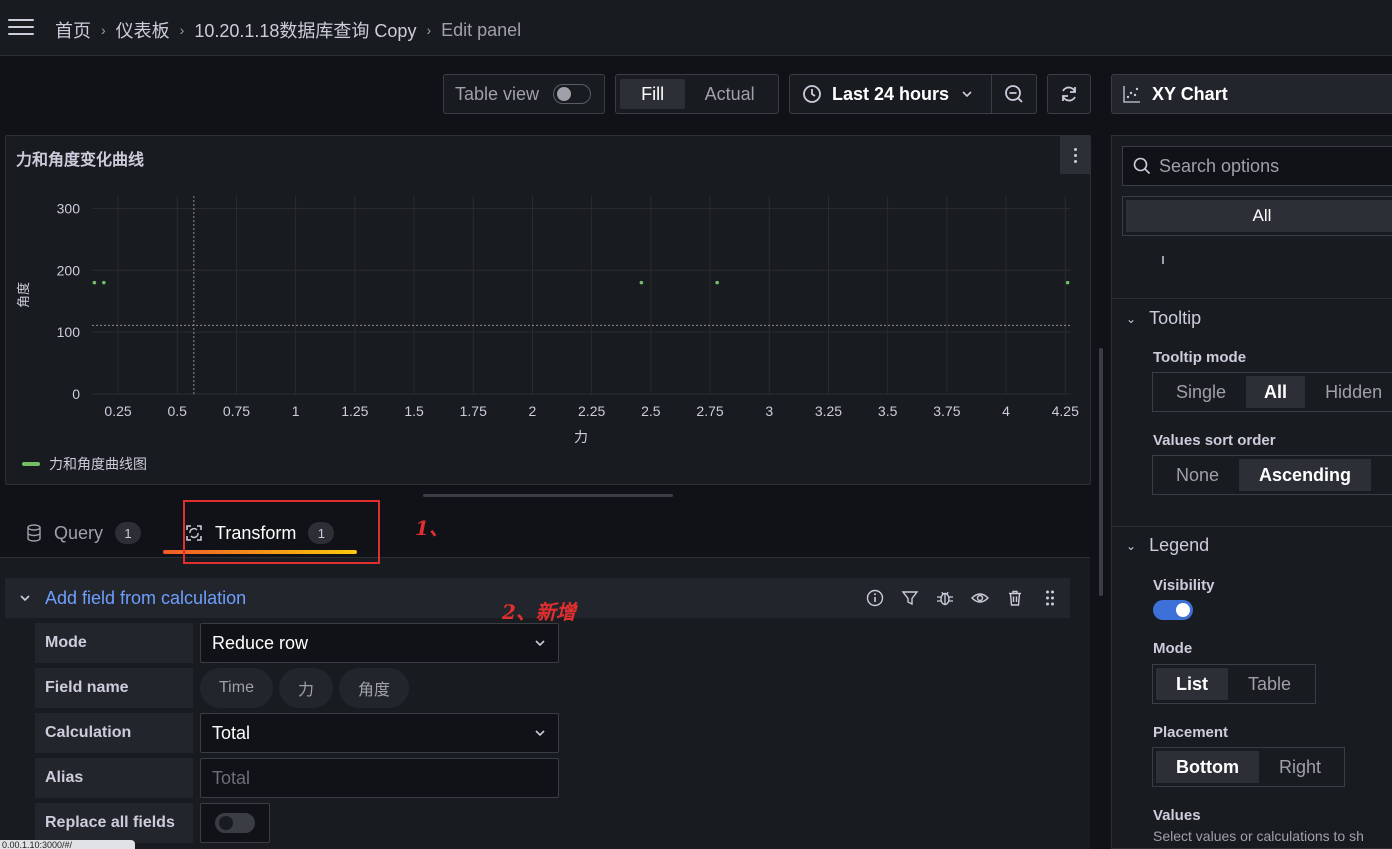 The image size is (1392, 849). I want to click on legend-mode-label: Mode, so click(1173, 648).